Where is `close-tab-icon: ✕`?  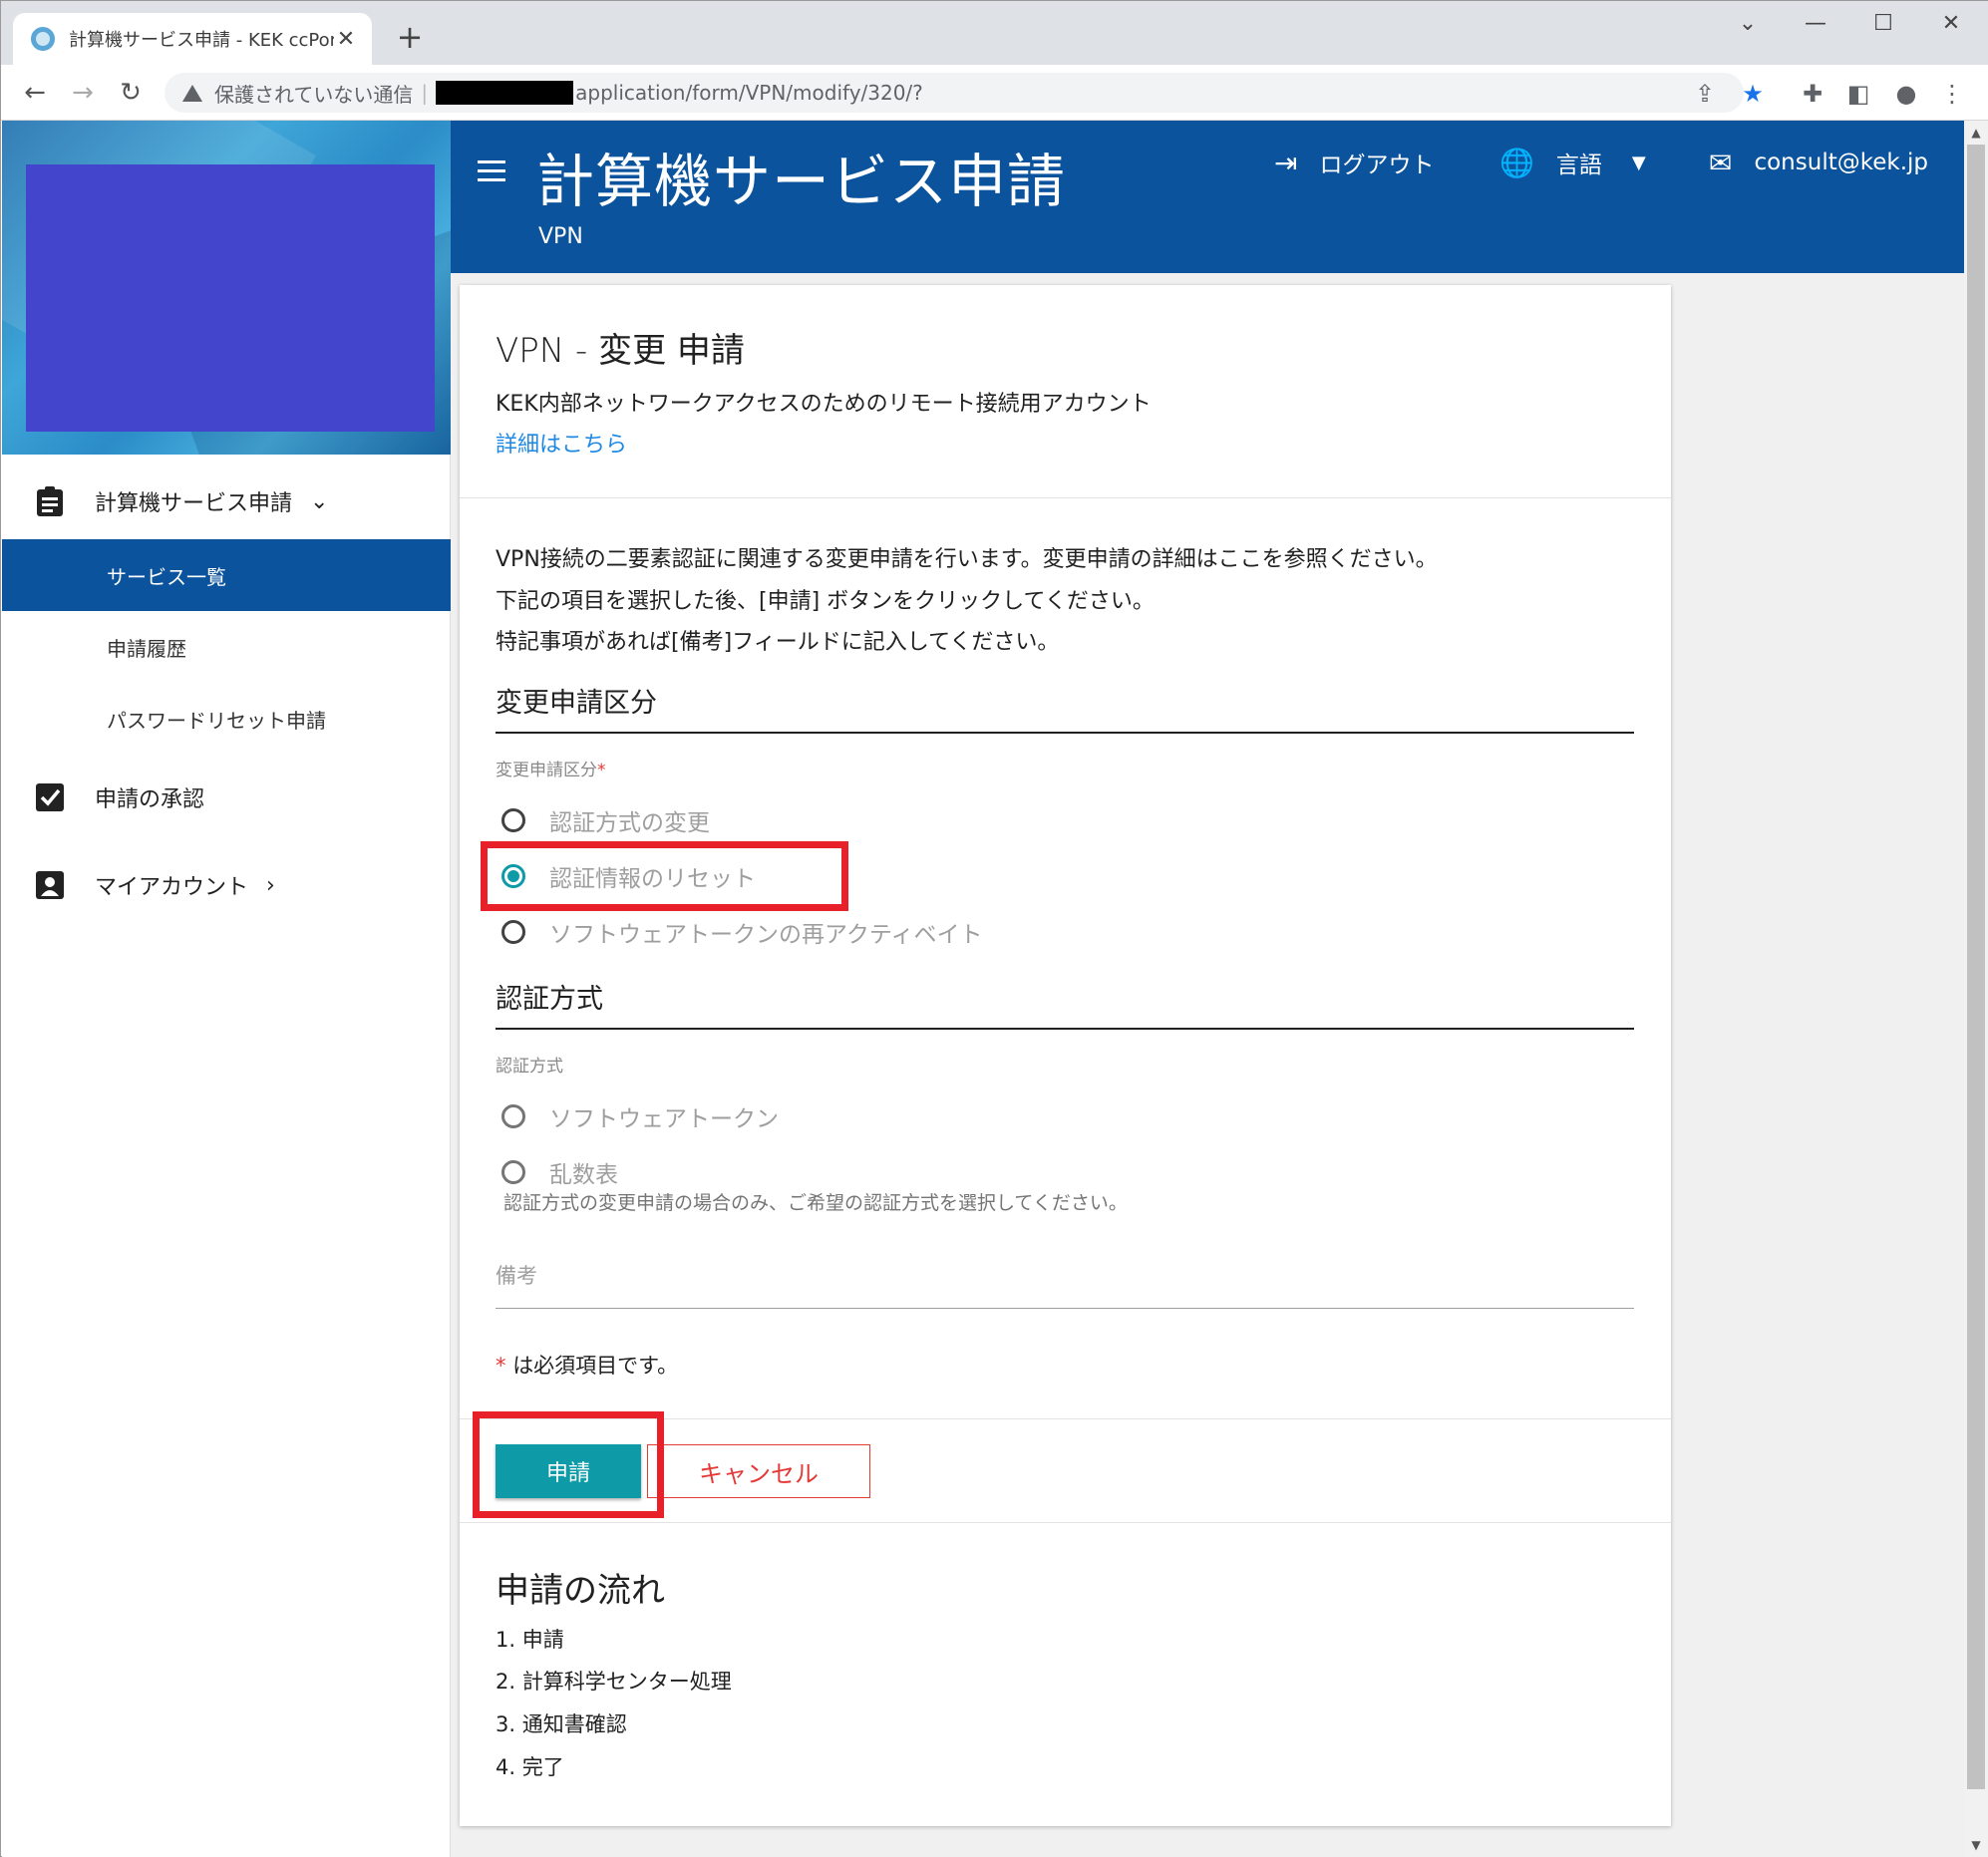 close-tab-icon: ✕ is located at coordinates (346, 39).